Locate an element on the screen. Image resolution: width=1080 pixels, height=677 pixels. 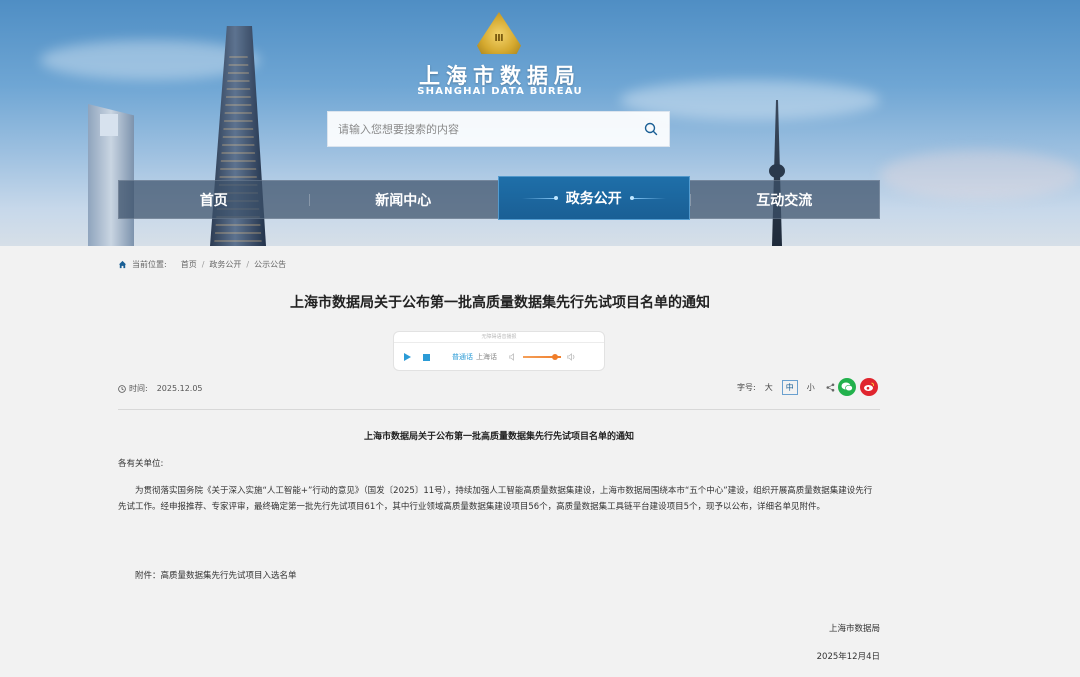
nav-item-label: 互动交流 is located at coordinates (784, 200).